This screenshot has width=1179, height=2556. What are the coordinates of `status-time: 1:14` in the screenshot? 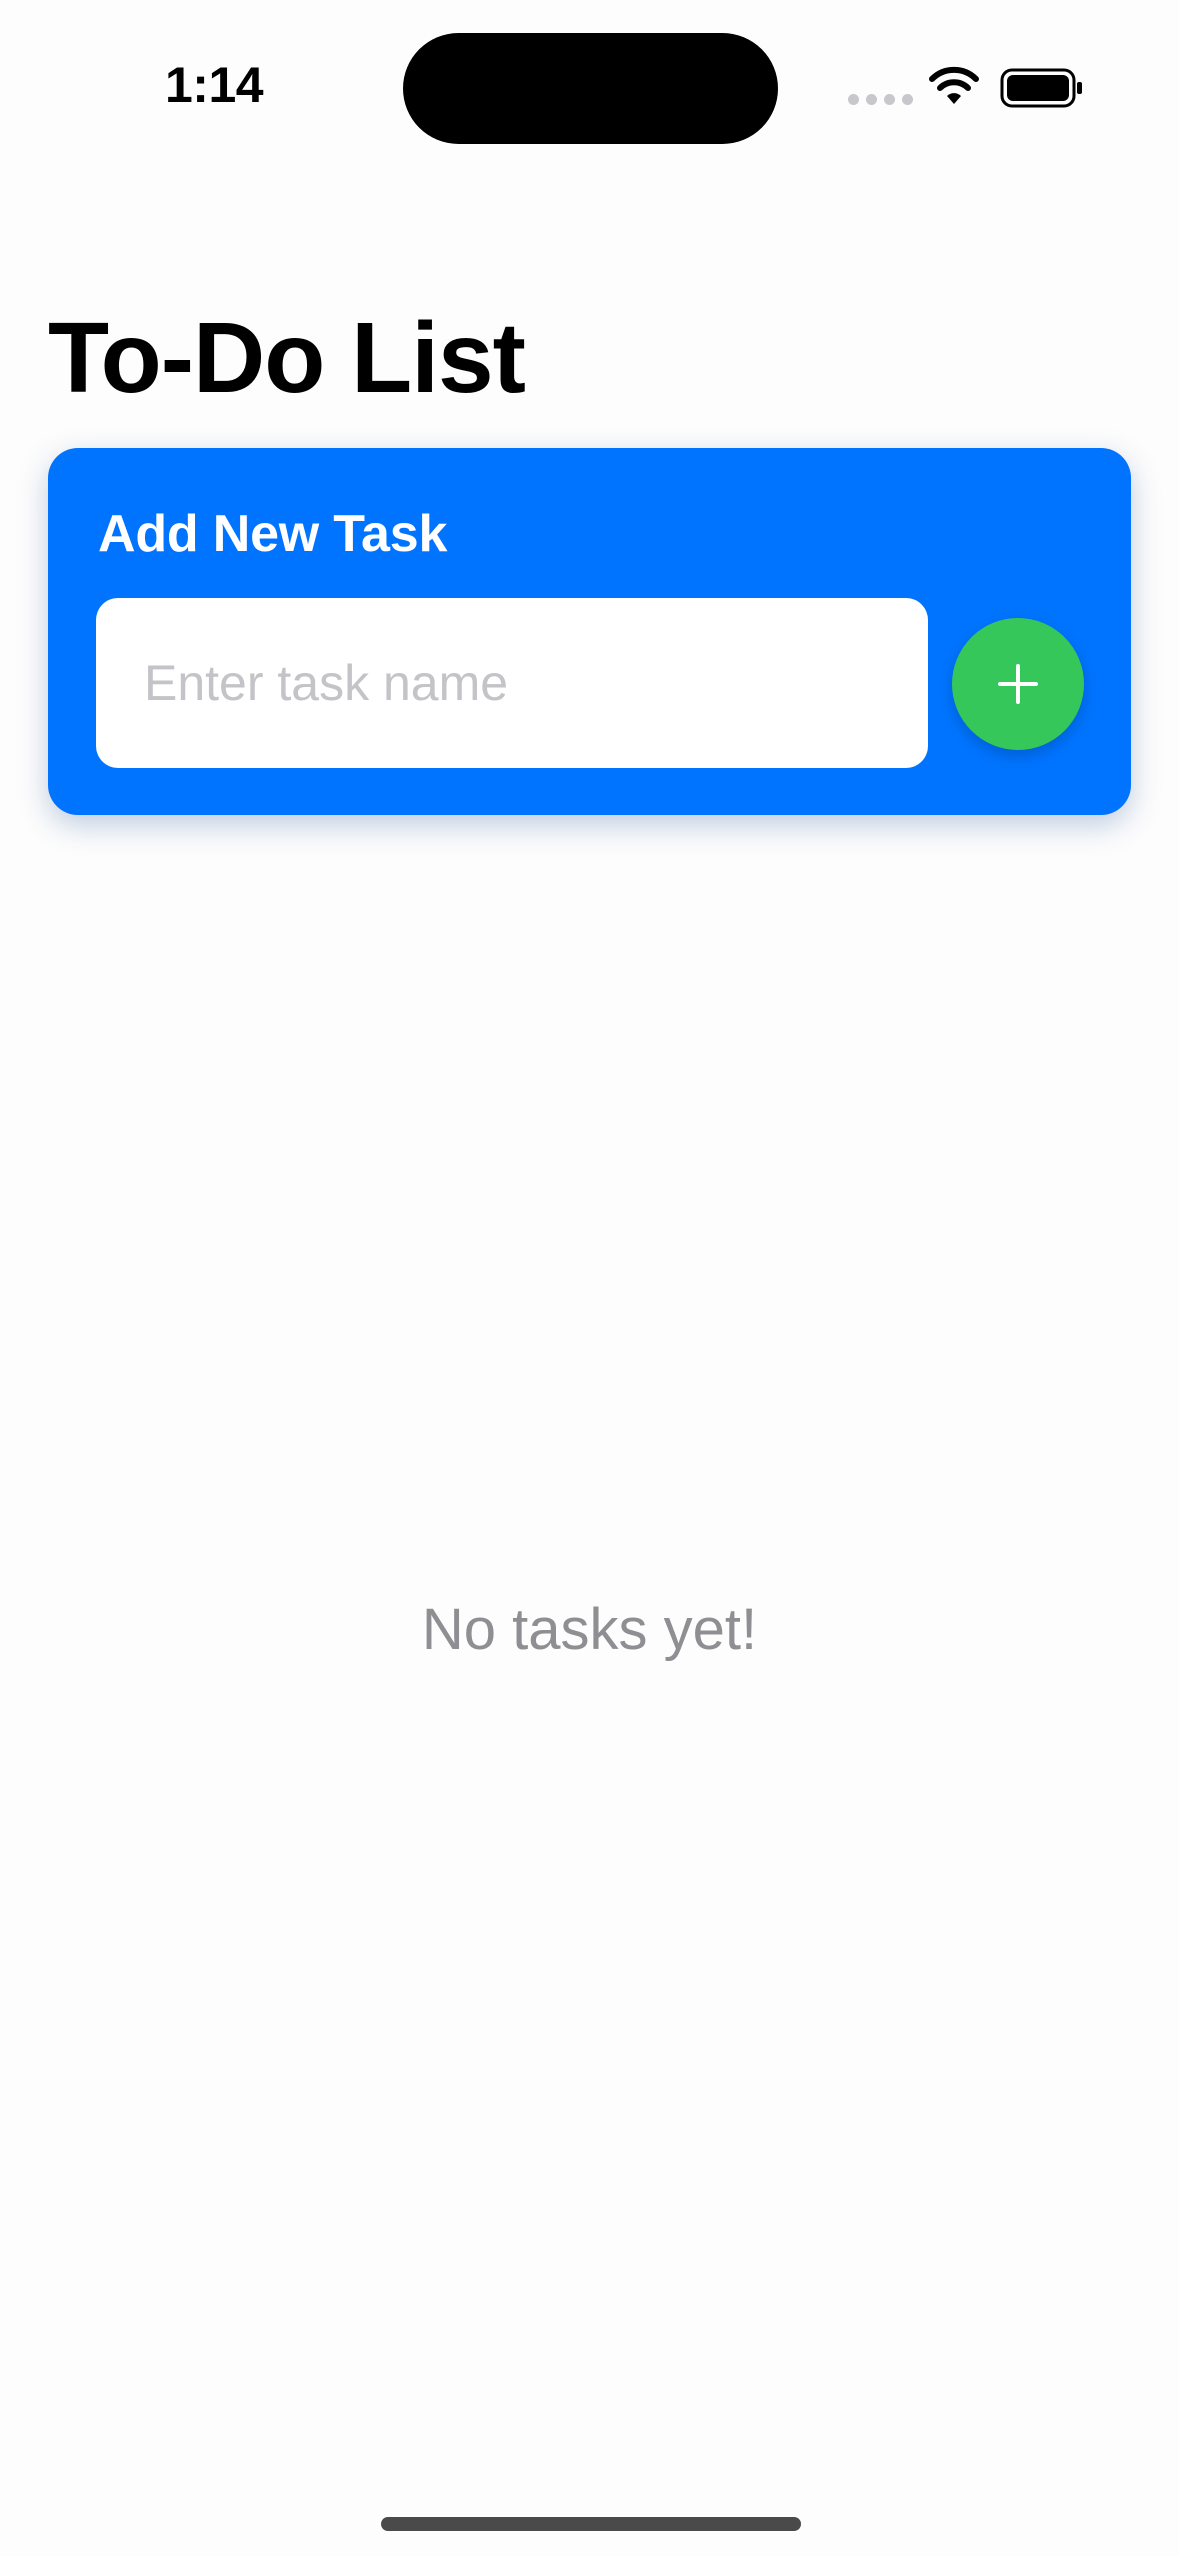 It's located at (214, 85).